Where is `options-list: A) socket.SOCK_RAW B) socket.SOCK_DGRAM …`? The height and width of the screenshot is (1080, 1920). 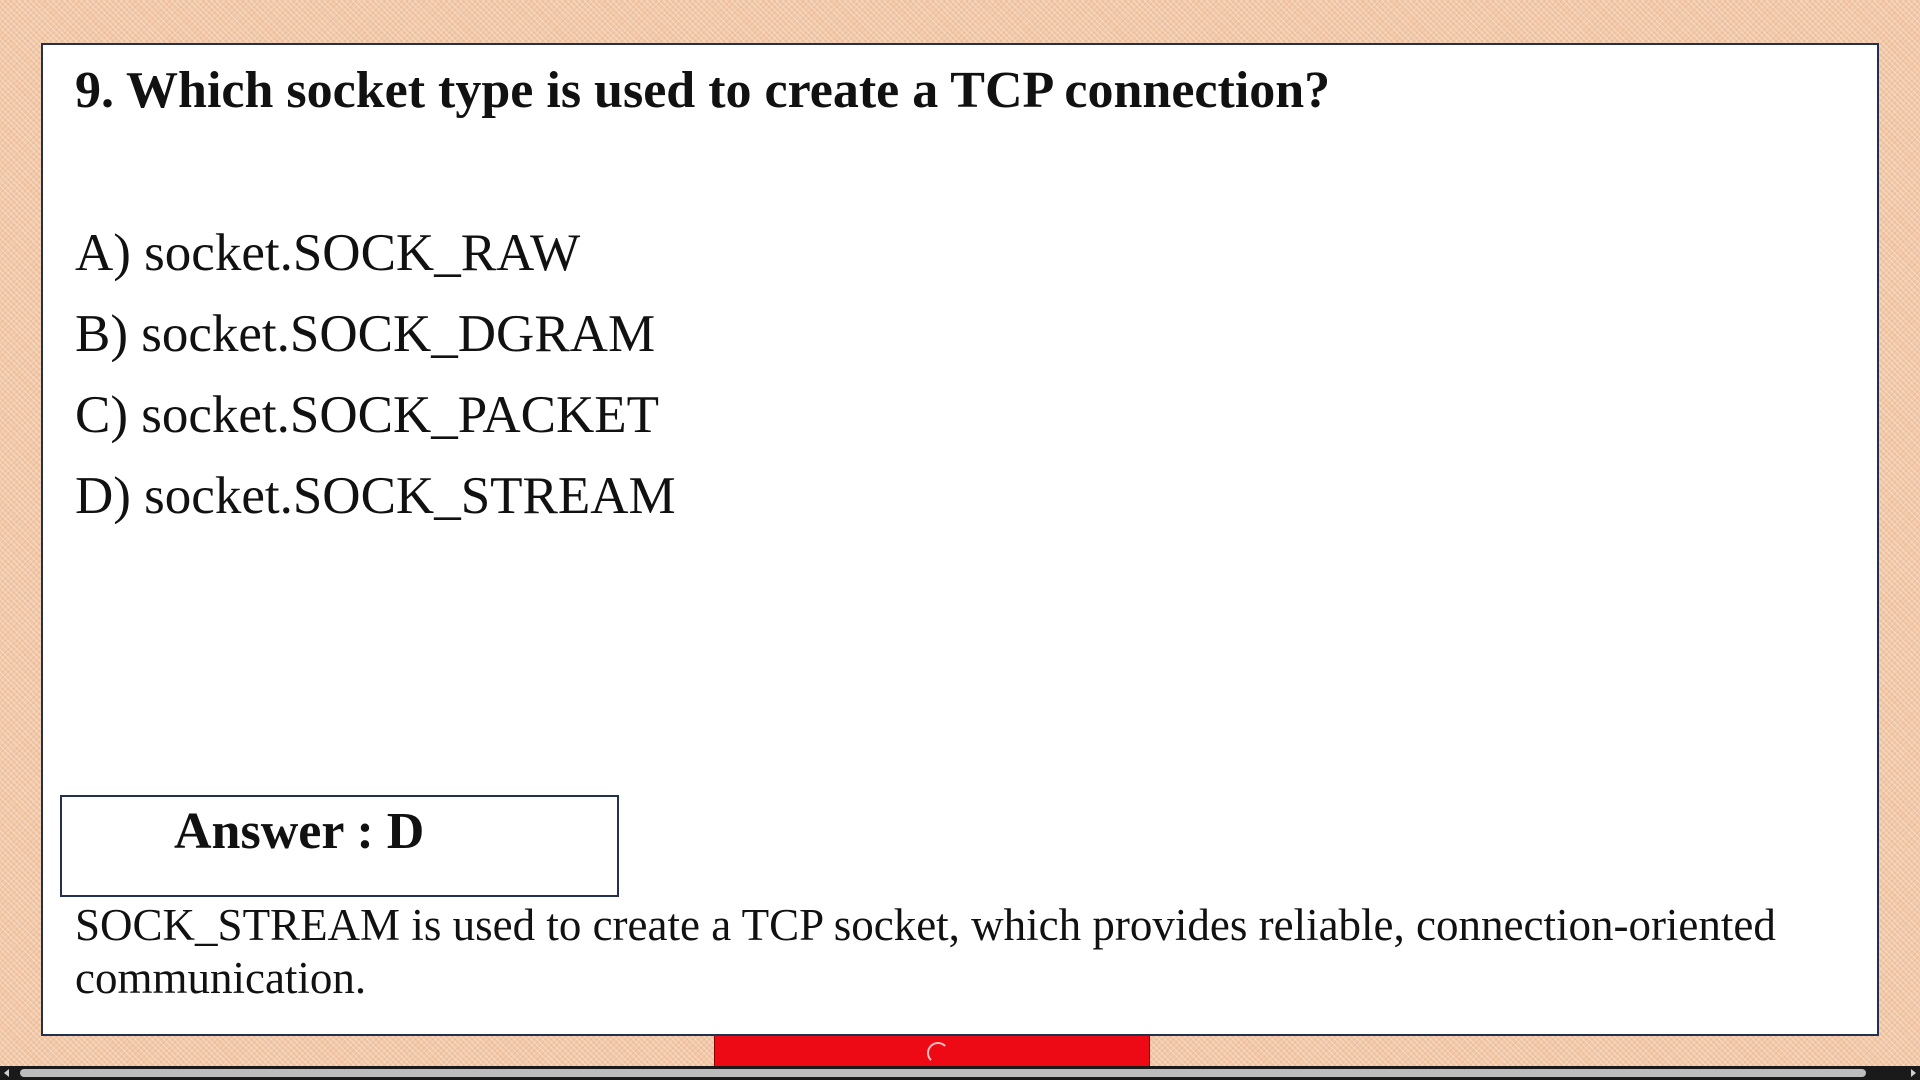
options-list: A) socket.SOCK_RAW B) socket.SOCK_DGRAM … is located at coordinates (375, 375).